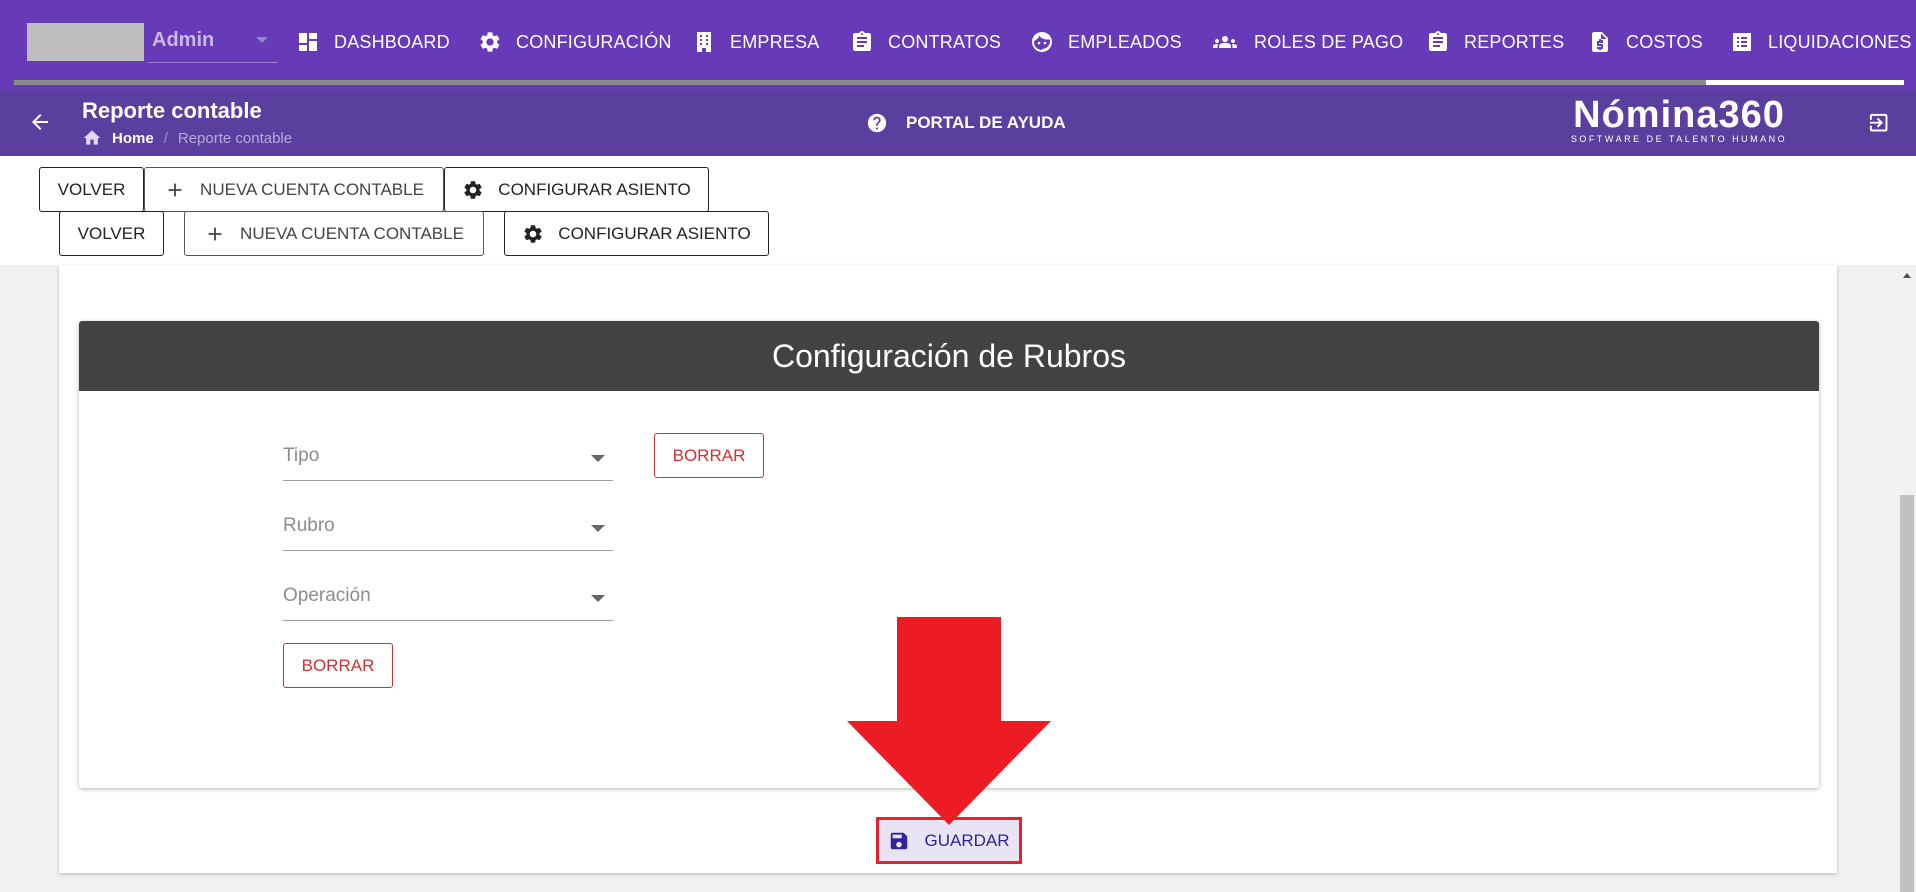 The image size is (1916, 892). What do you see at coordinates (1679, 139) in the screenshot?
I see `logo-tagline: SOFTWARE DE TALENTO HUMANO` at bounding box center [1679, 139].